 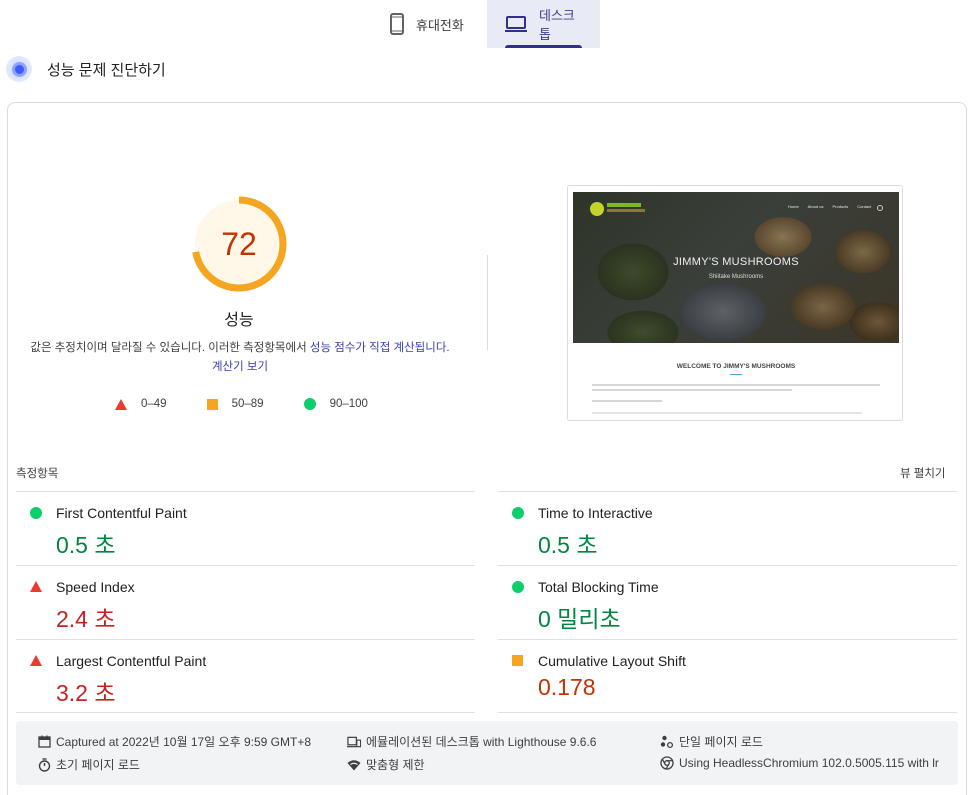 What do you see at coordinates (727, 528) in the screenshot?
I see `metric-tti: Time to Interactive 0.5 초` at bounding box center [727, 528].